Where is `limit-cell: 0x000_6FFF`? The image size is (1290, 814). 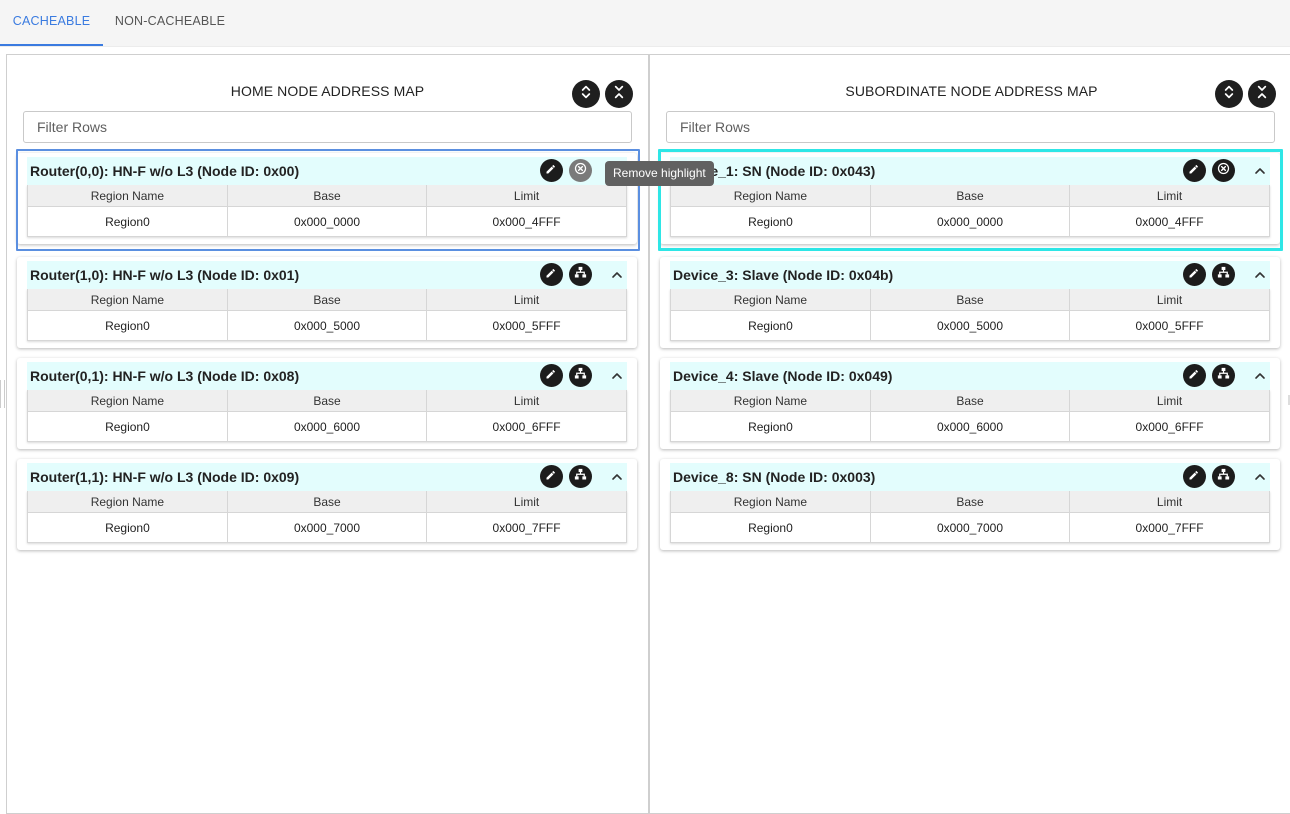 limit-cell: 0x000_6FFF is located at coordinates (1169, 426).